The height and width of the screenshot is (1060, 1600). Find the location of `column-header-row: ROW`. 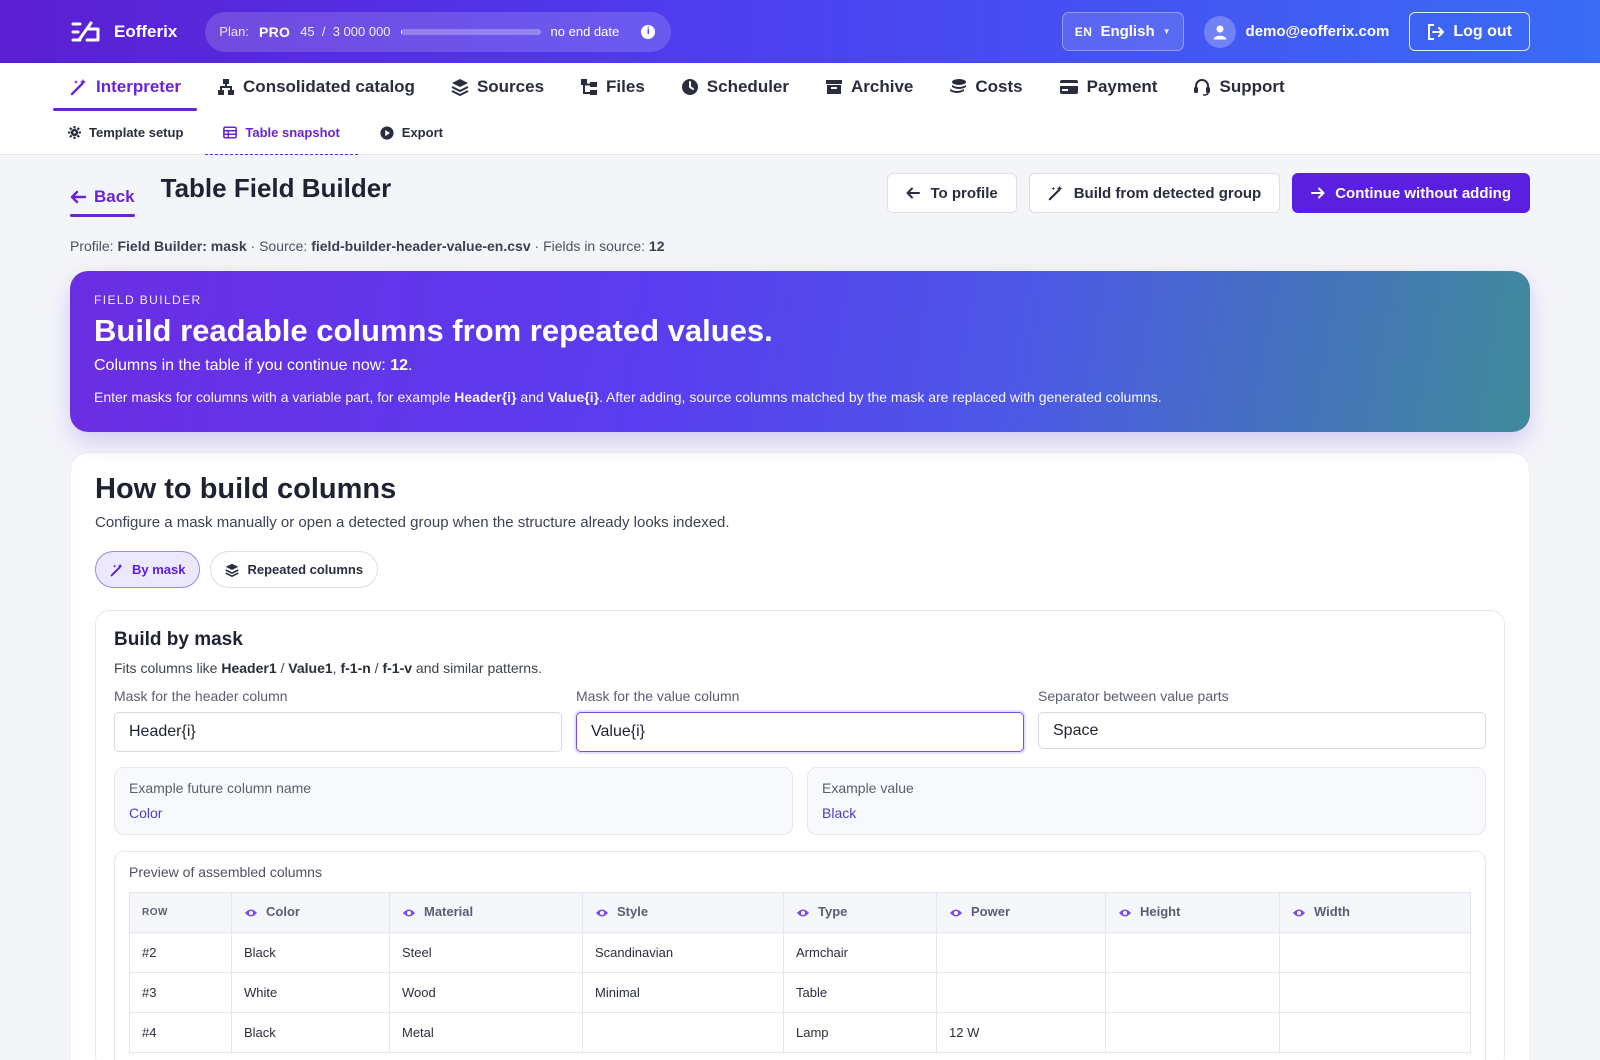

column-header-row: ROW is located at coordinates (180, 912).